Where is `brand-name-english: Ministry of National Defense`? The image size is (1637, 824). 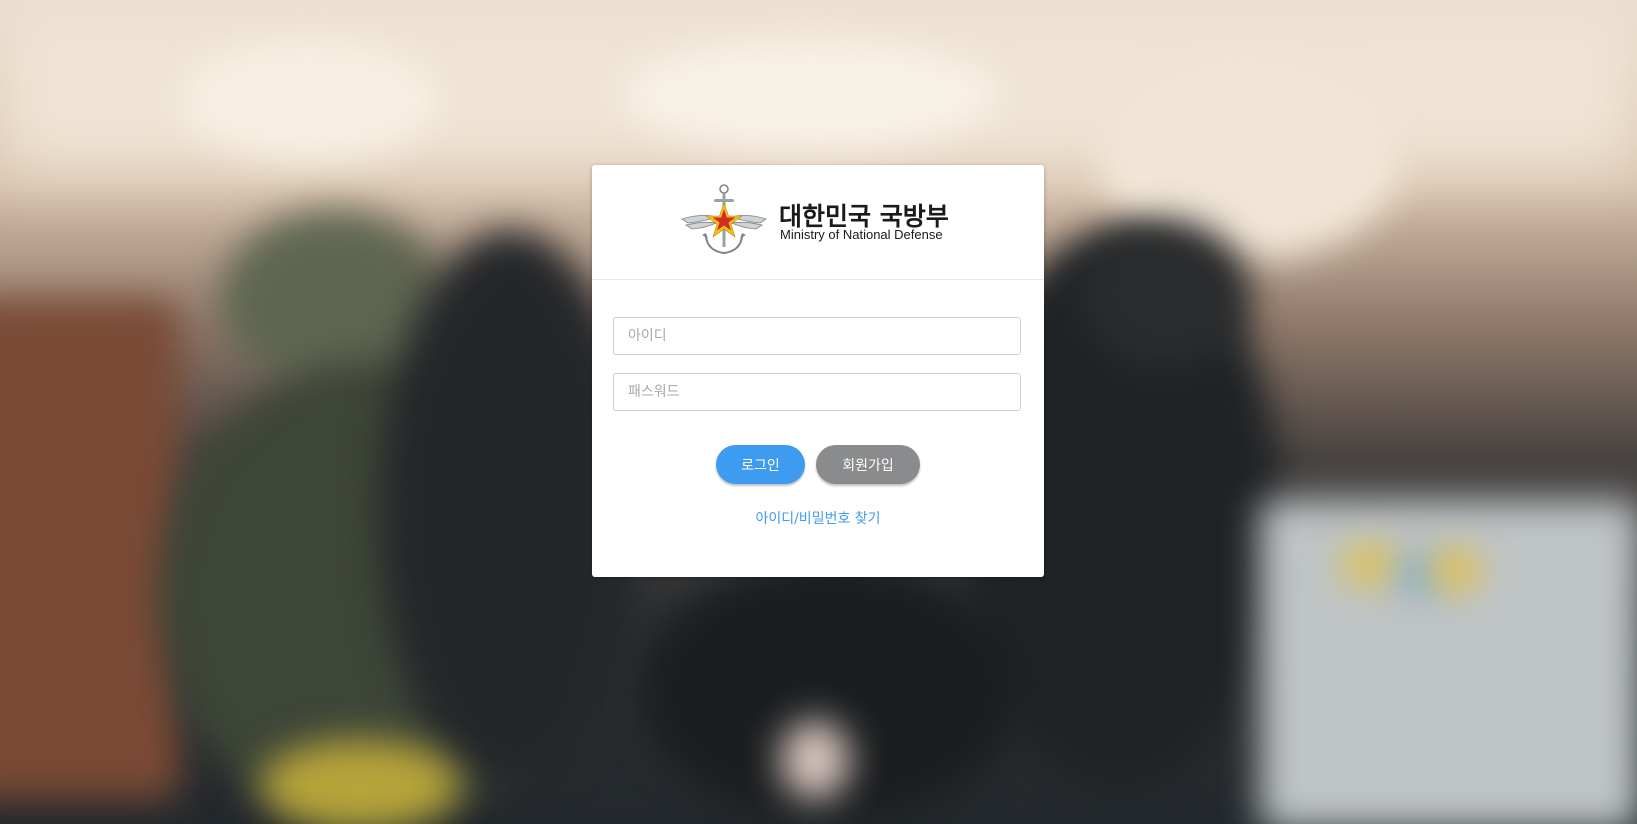 brand-name-english: Ministry of National Defense is located at coordinates (861, 234).